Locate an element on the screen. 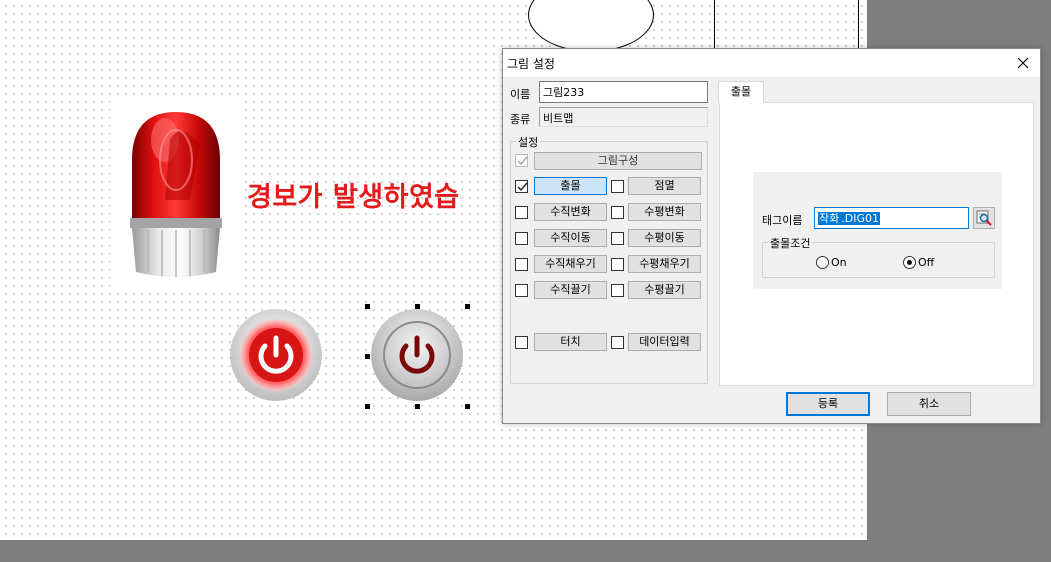 This screenshot has width=1051, height=562. warning-message-text: 경보가 발생하였습 is located at coordinates (353, 194).